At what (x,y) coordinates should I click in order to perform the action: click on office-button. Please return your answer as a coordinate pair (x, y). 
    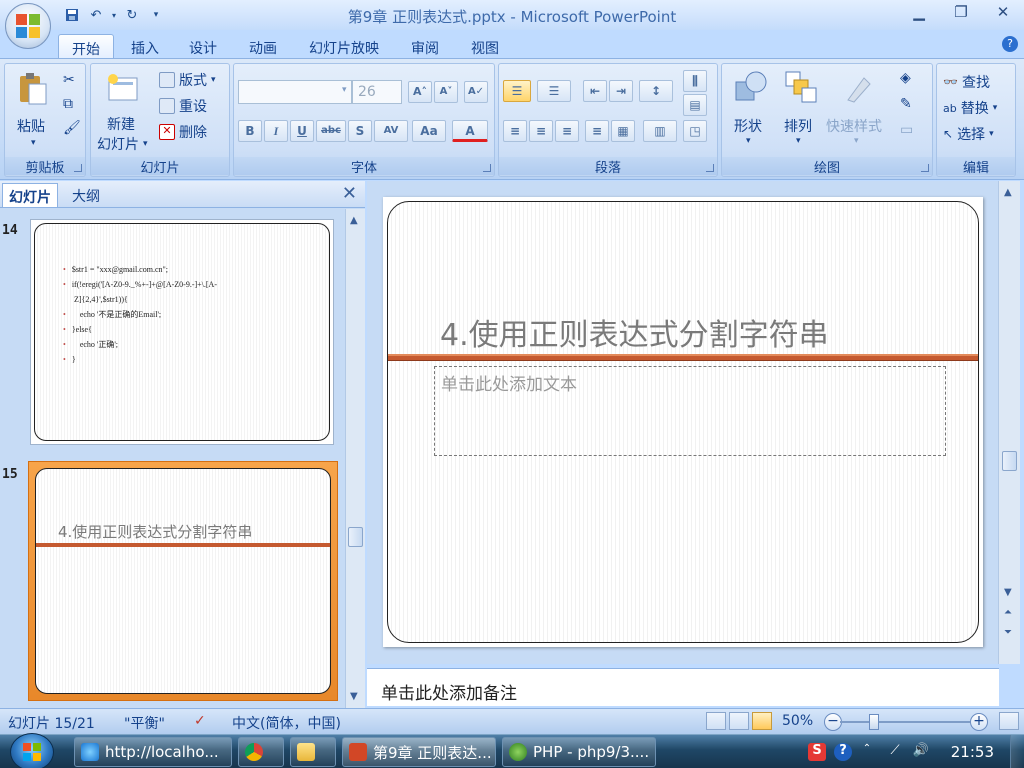
    Looking at the image, I should click on (28, 26).